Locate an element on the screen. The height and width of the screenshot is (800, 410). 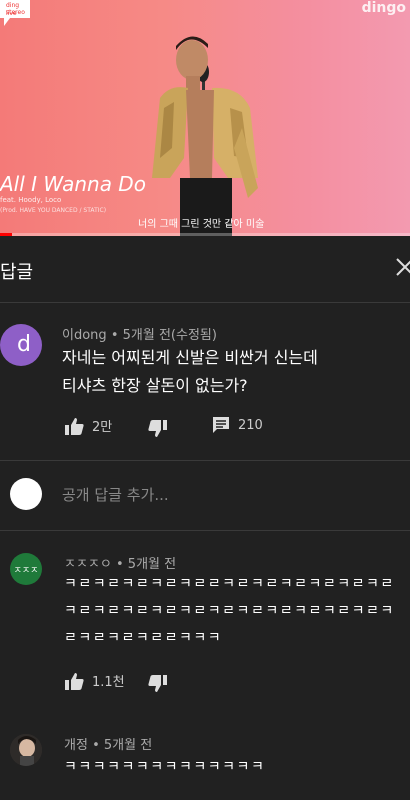
comment-line: 자네는 어찌된게 신발은 비싼거 신는데 is located at coordinates (190, 357).